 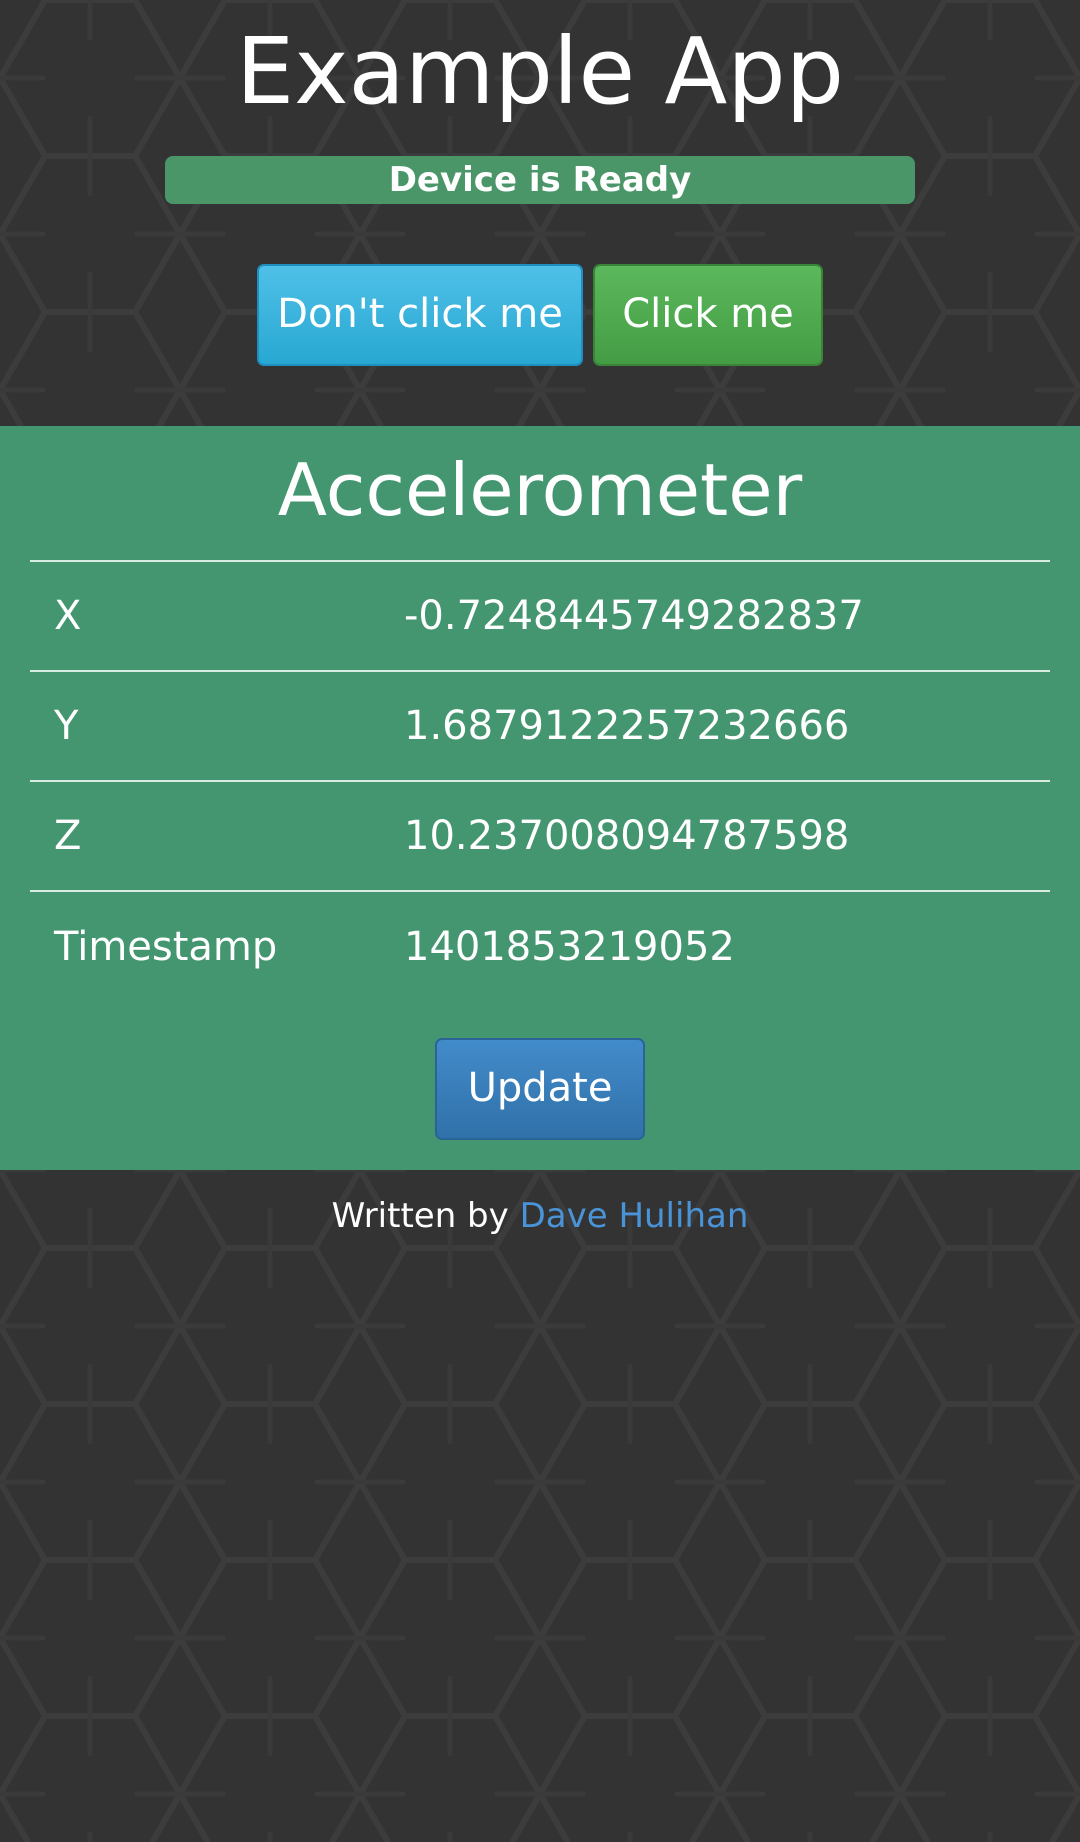 What do you see at coordinates (420, 315) in the screenshot?
I see `dont-click-me-button: Don't click me` at bounding box center [420, 315].